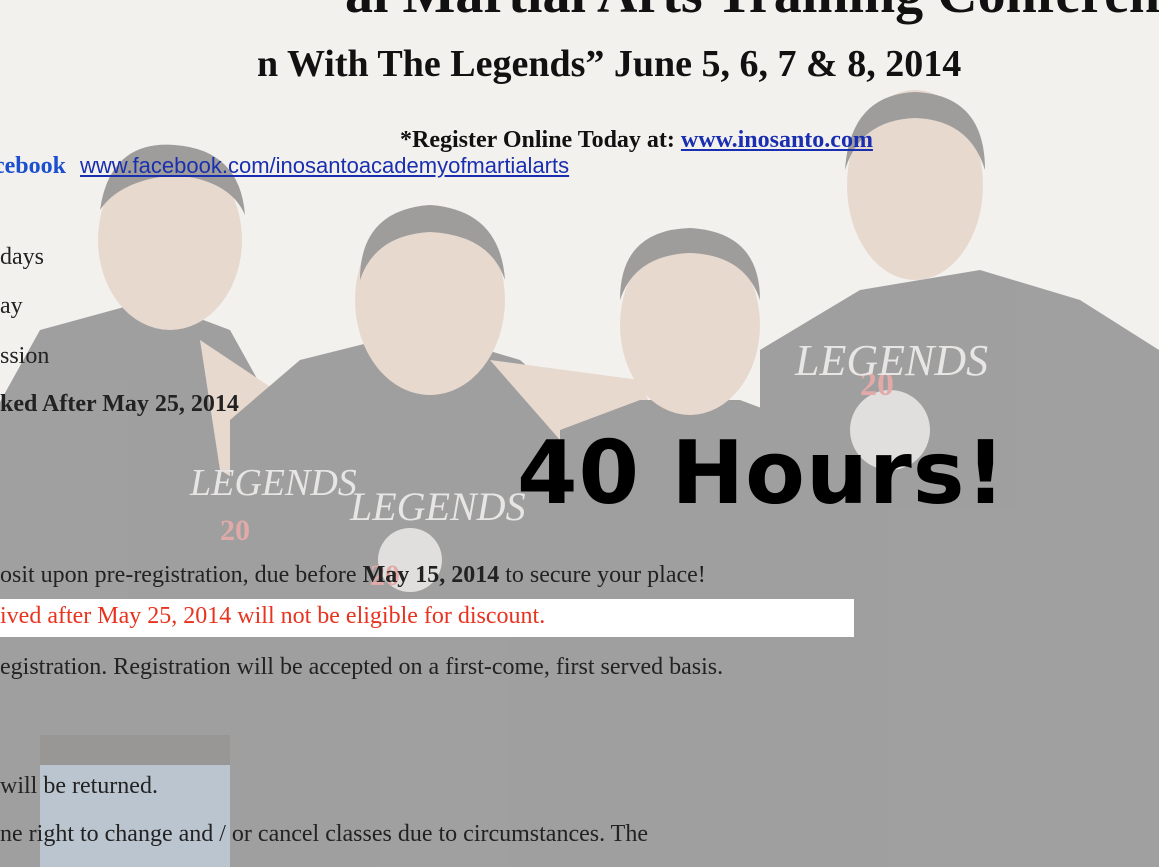  What do you see at coordinates (777, 140) in the screenshot?
I see `register-link: www.inosanto.com` at bounding box center [777, 140].